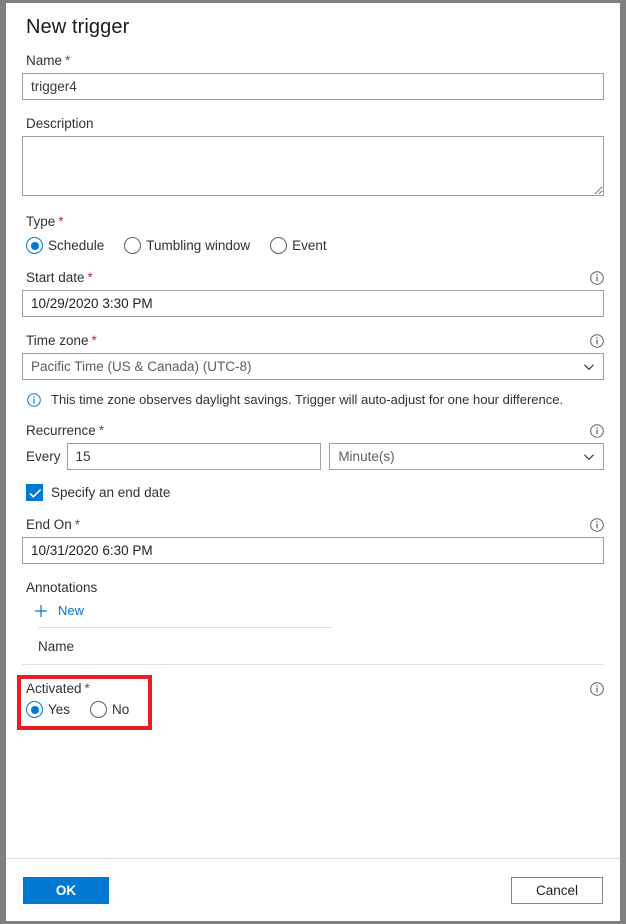  What do you see at coordinates (309, 245) in the screenshot?
I see `type-option-event-label: Event` at bounding box center [309, 245].